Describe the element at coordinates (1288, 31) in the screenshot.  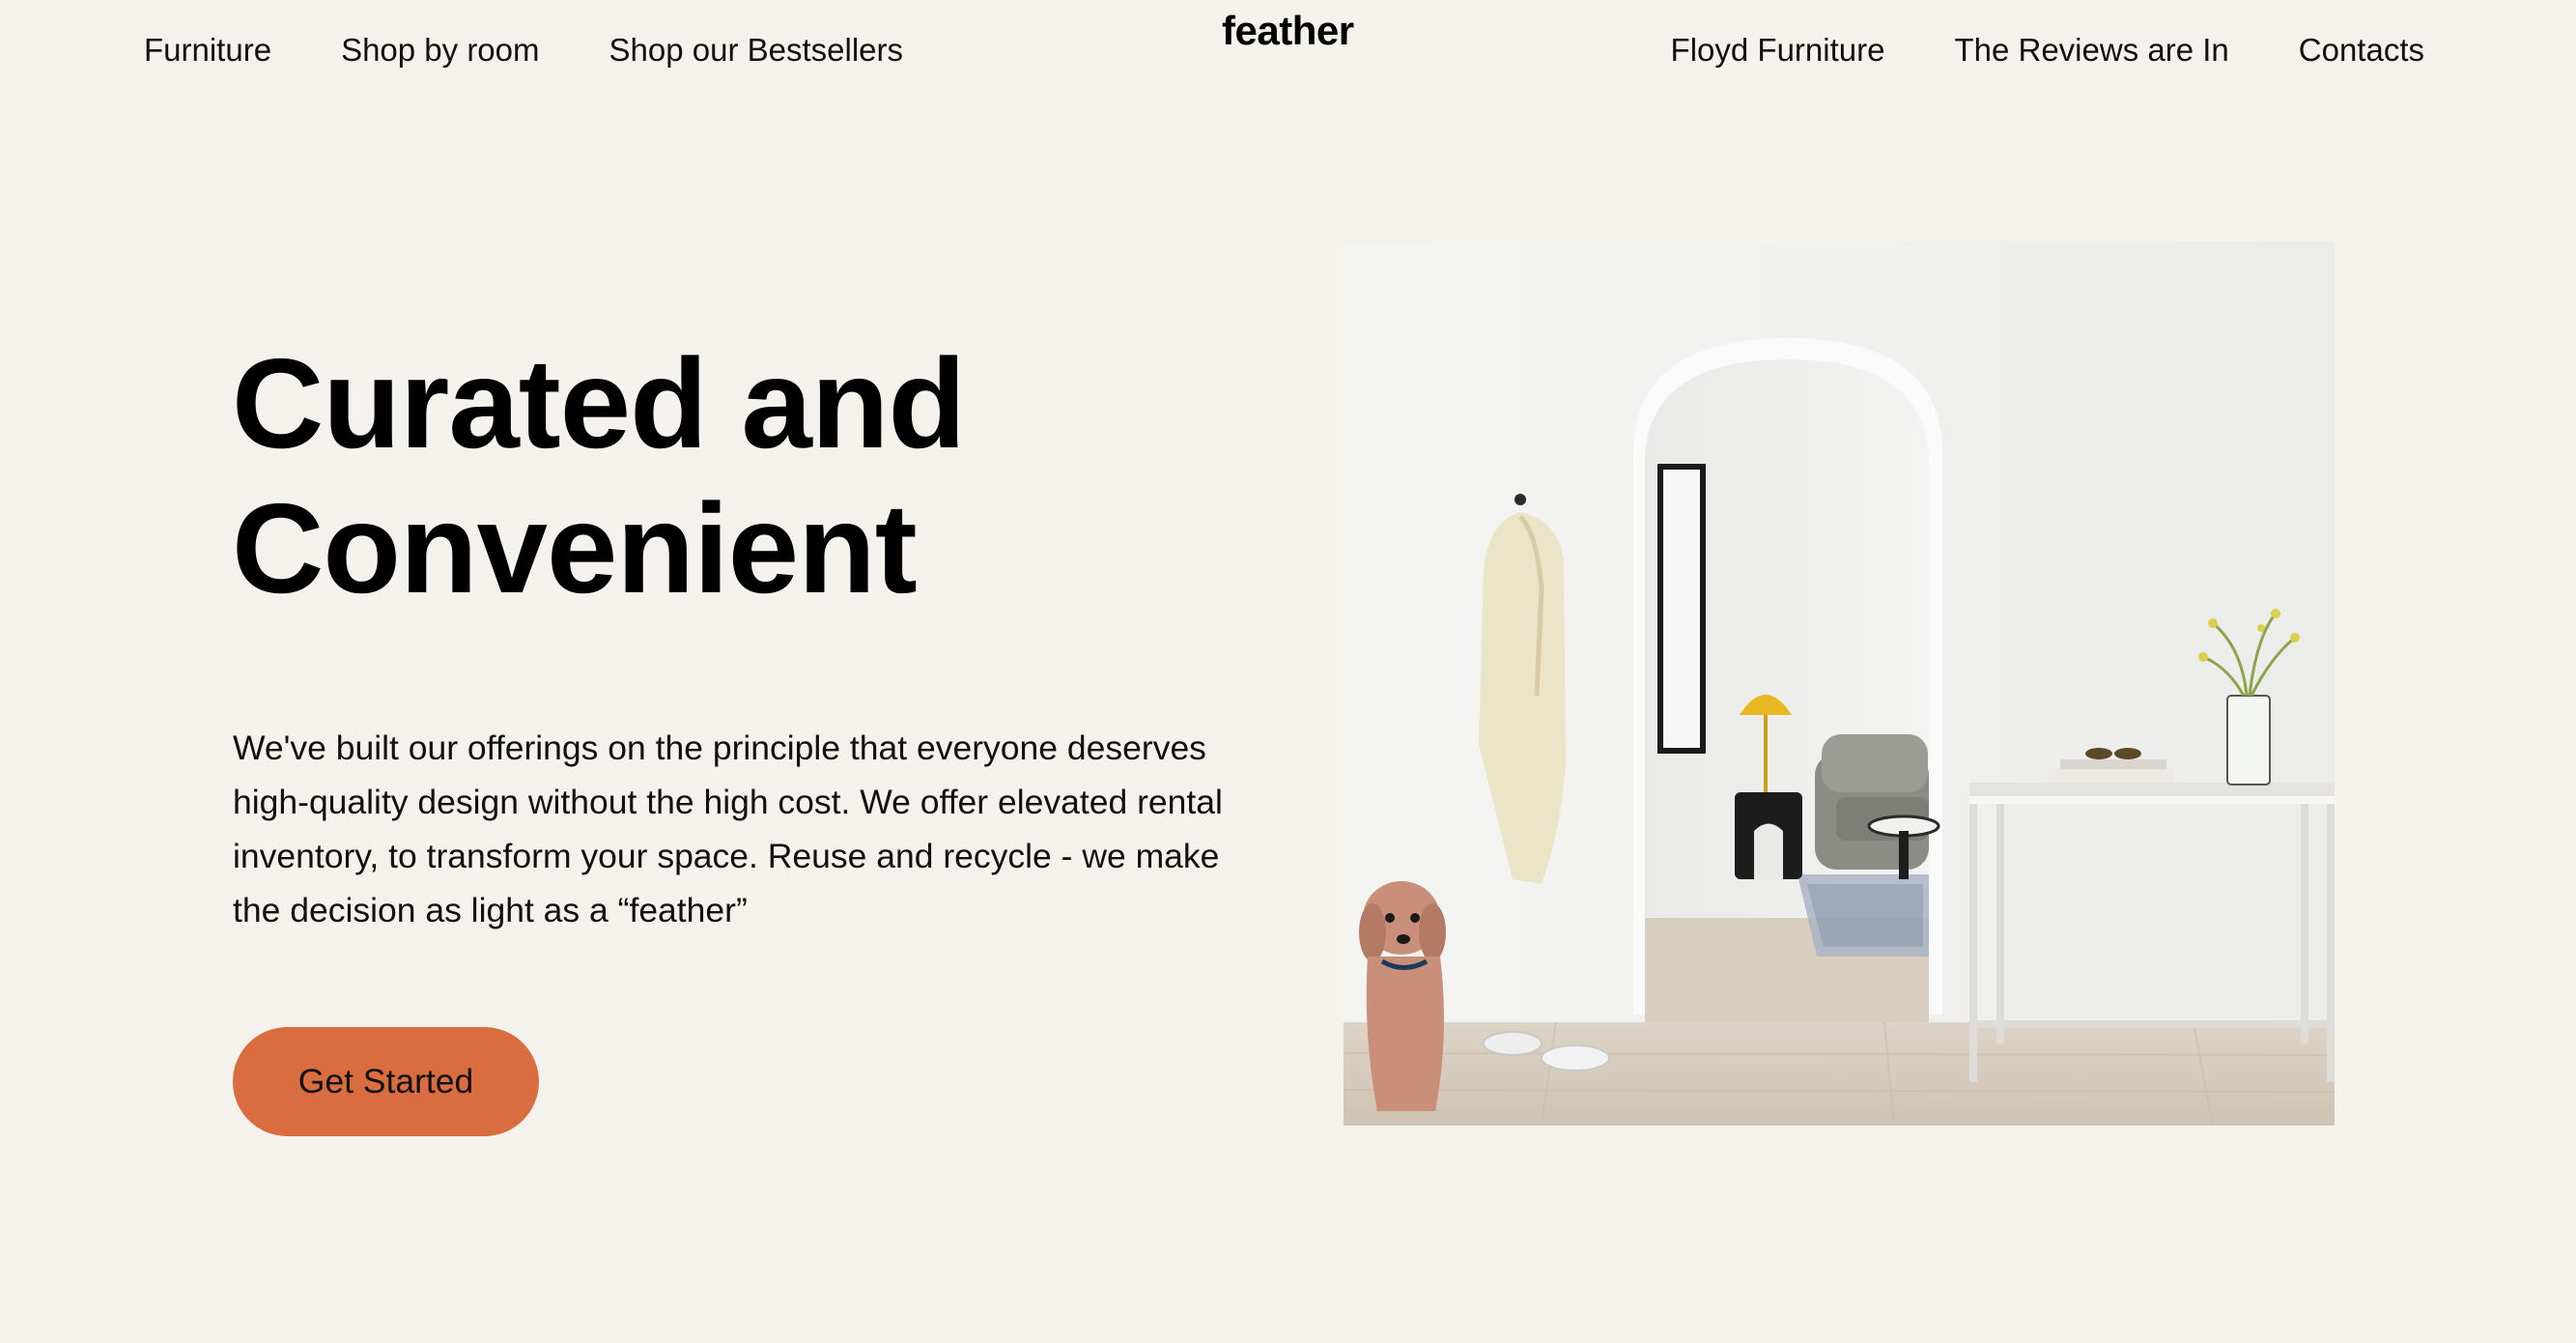
I see `brand-logo: feather` at that location.